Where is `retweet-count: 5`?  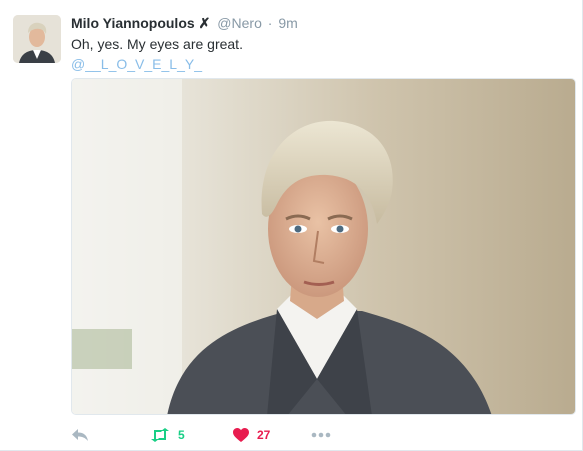
retweet-count: 5 is located at coordinates (181, 435).